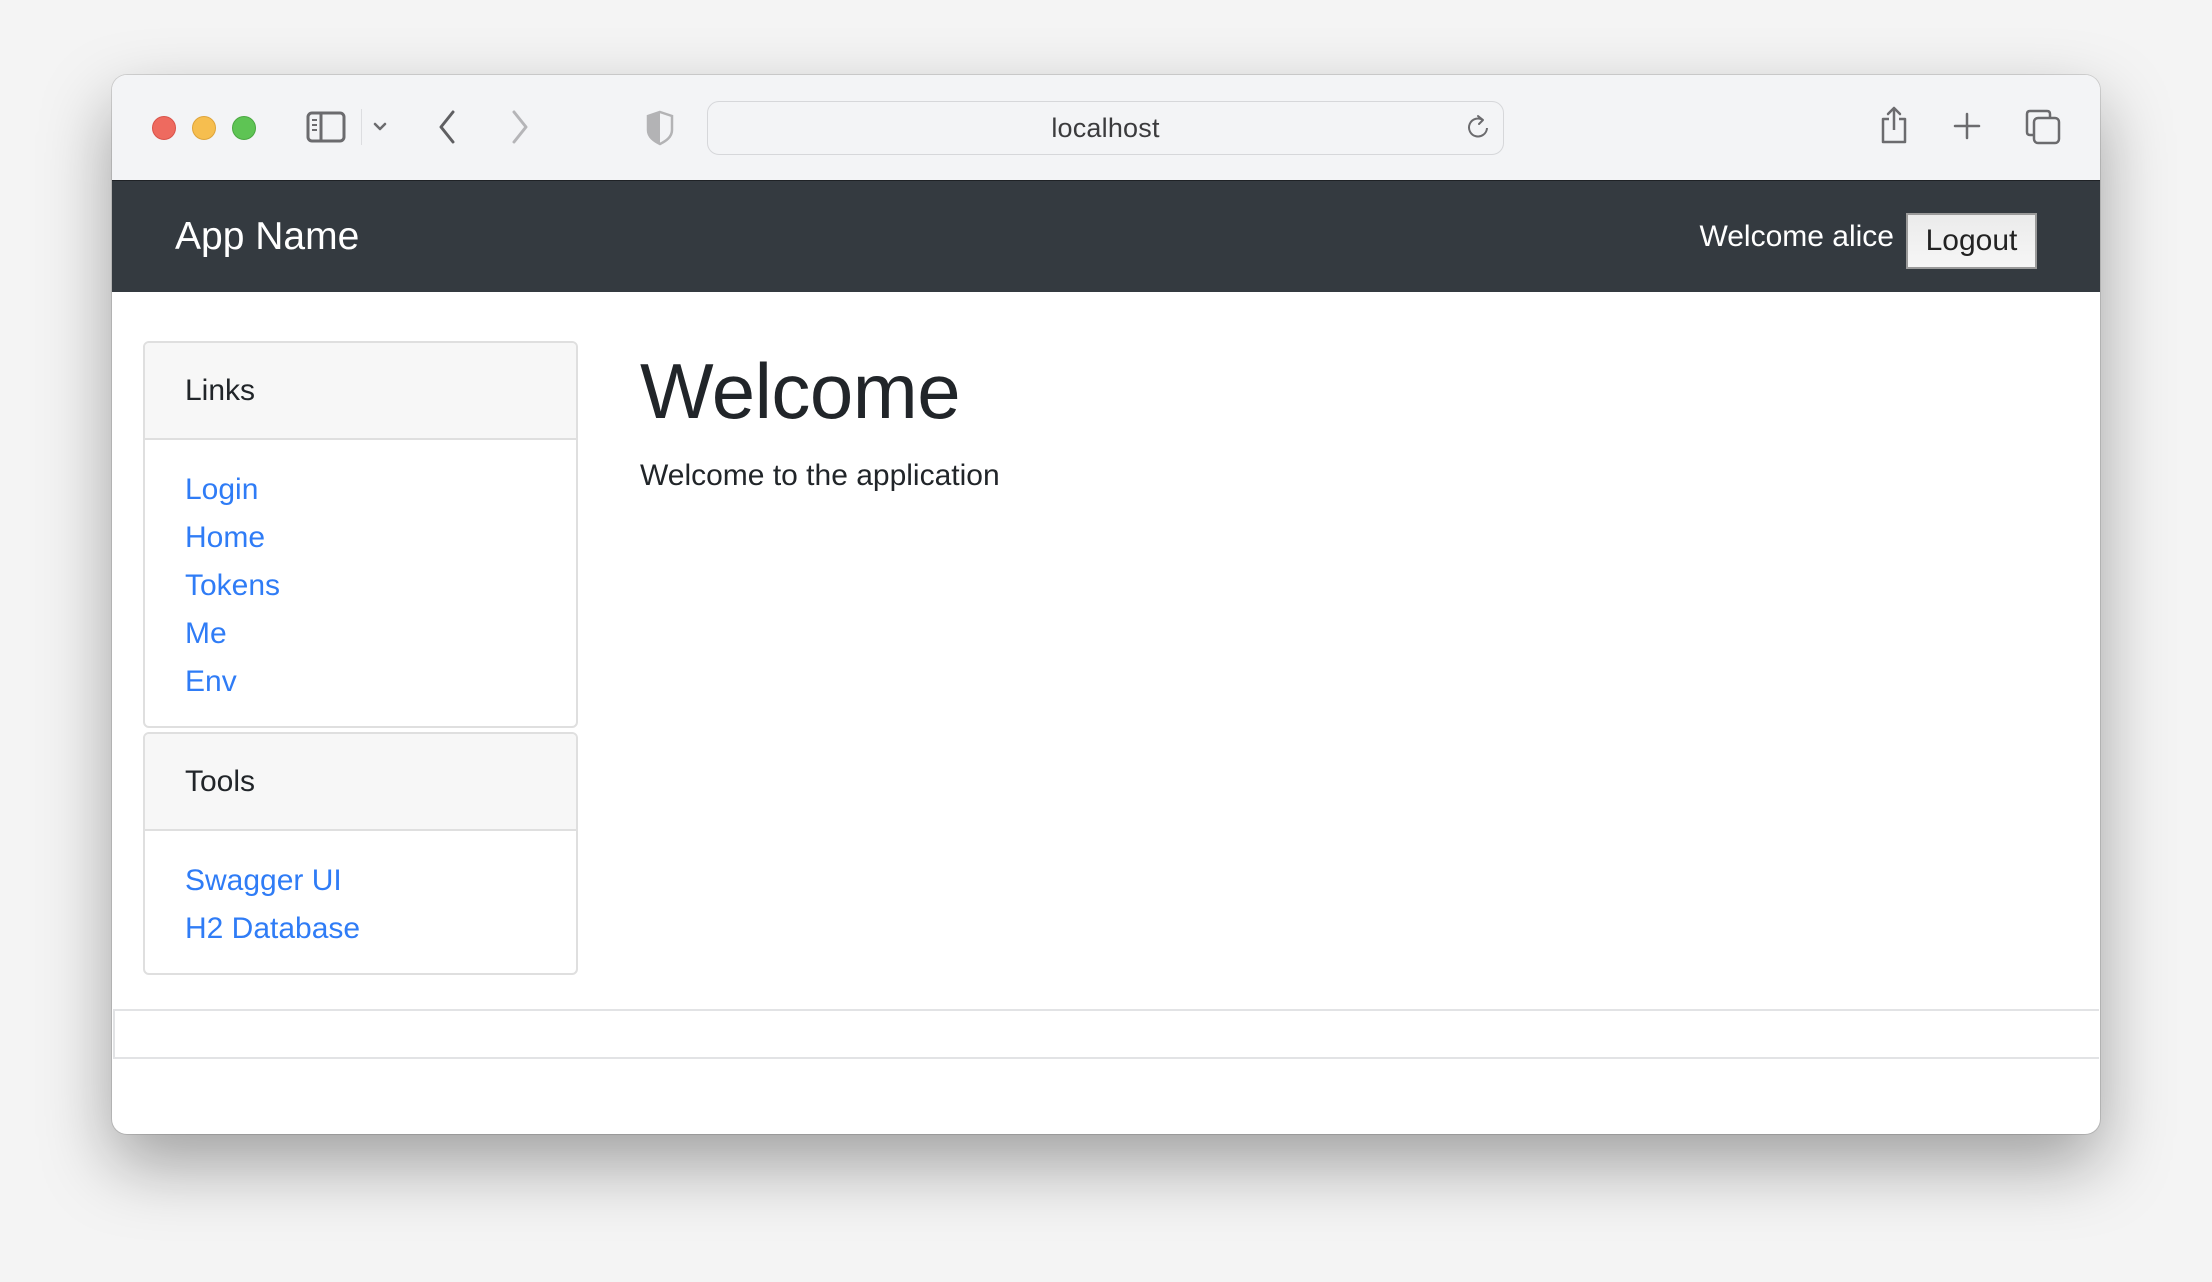 This screenshot has width=2212, height=1282. What do you see at coordinates (244, 128) in the screenshot?
I see `zoom-window-button` at bounding box center [244, 128].